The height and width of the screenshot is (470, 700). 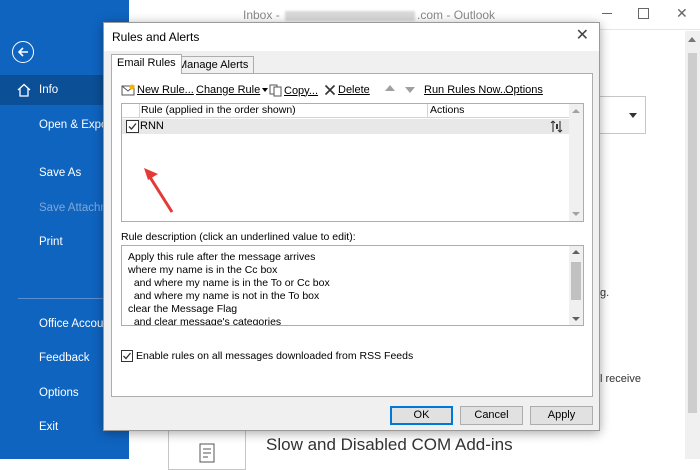 What do you see at coordinates (228, 90) in the screenshot?
I see `change-rule-label: Change Rule` at bounding box center [228, 90].